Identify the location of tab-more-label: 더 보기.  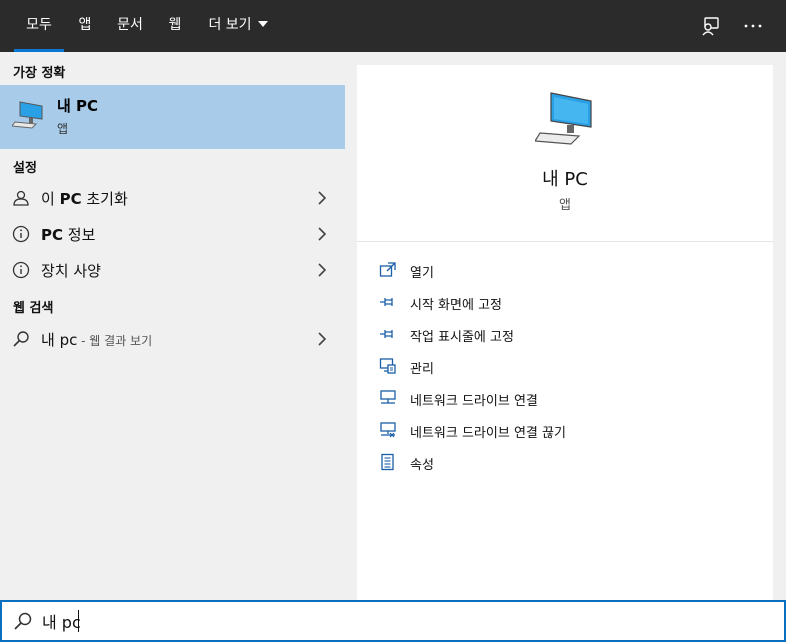
(230, 25).